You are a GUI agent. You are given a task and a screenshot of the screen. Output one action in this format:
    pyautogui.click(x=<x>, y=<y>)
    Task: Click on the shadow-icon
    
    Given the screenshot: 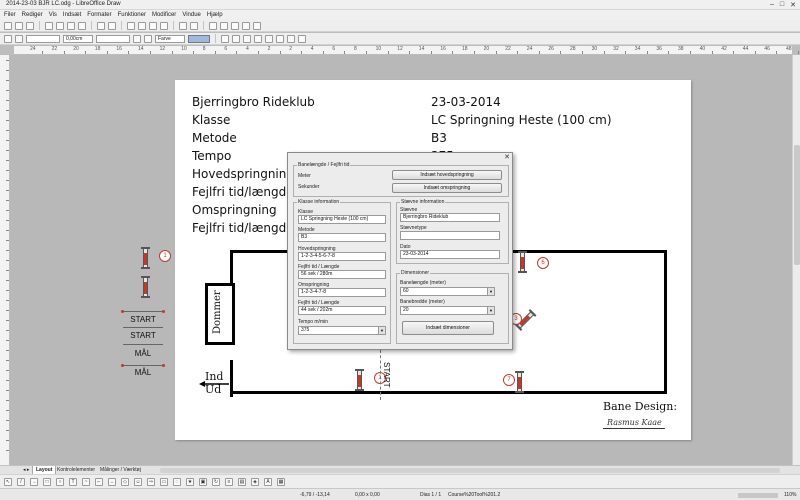 What is the action you would take?
    pyautogui.click(x=148, y=38)
    